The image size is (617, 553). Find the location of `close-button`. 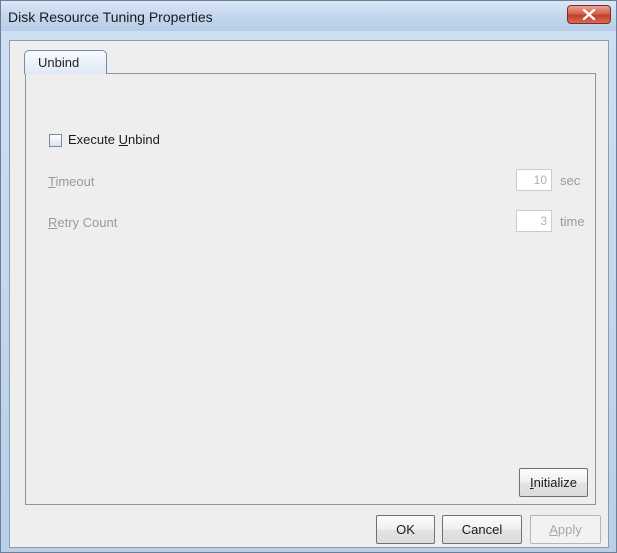

close-button is located at coordinates (589, 14).